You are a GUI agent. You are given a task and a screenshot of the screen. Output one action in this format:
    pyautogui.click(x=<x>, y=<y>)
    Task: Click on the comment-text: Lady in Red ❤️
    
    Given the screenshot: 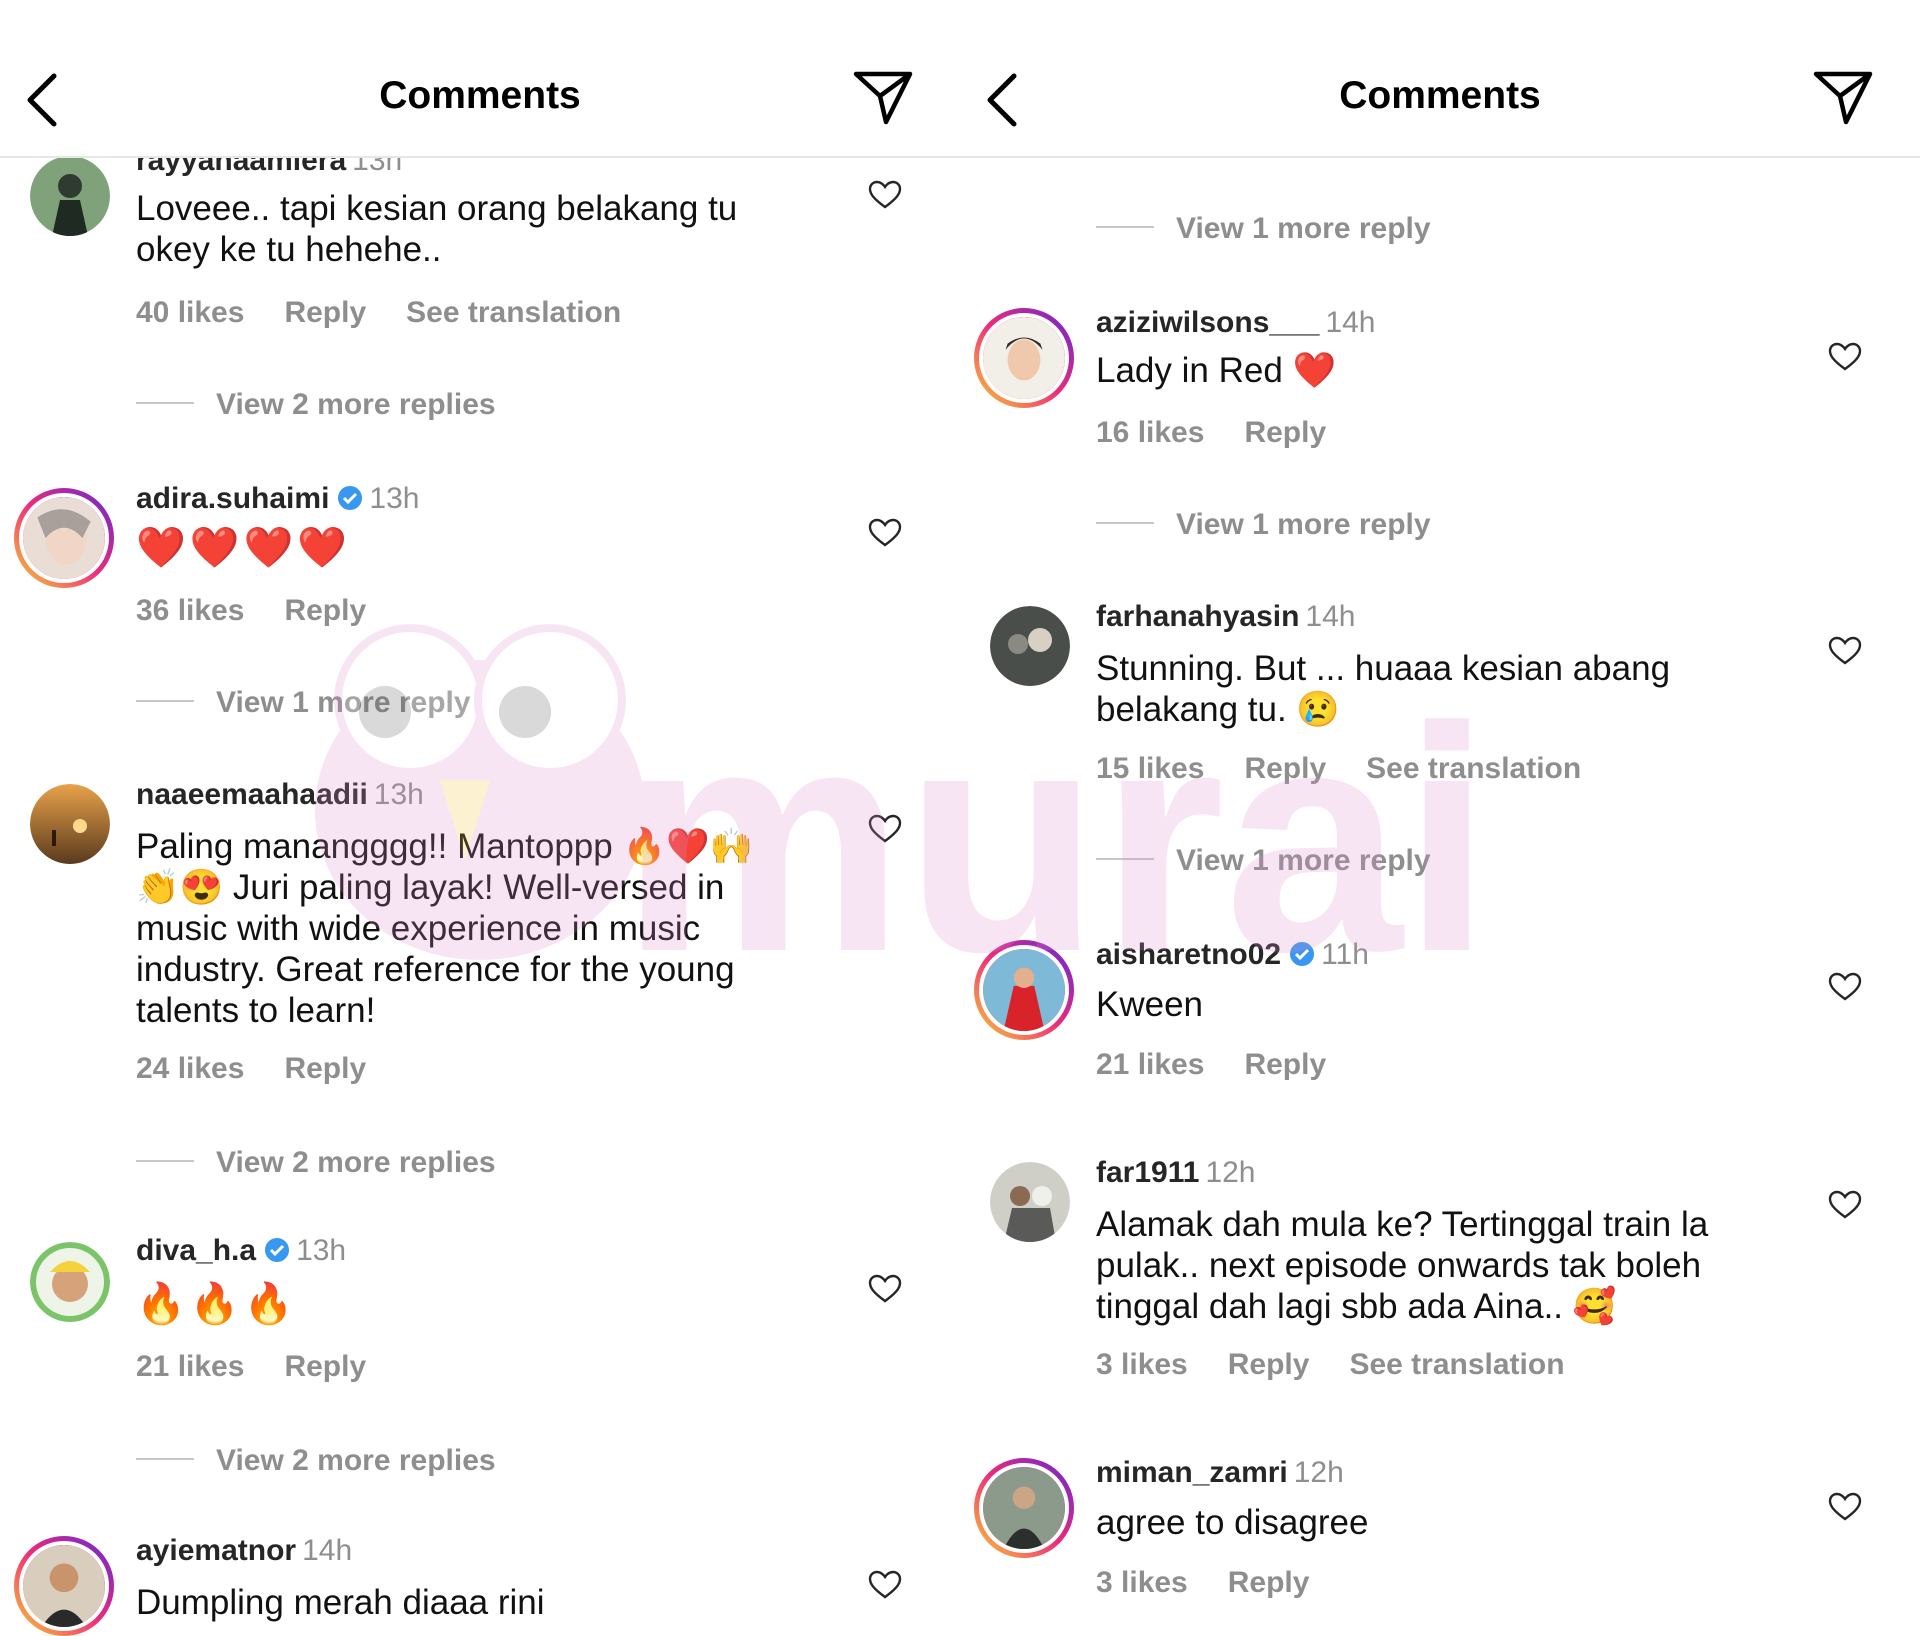 What is the action you would take?
    pyautogui.click(x=1216, y=370)
    